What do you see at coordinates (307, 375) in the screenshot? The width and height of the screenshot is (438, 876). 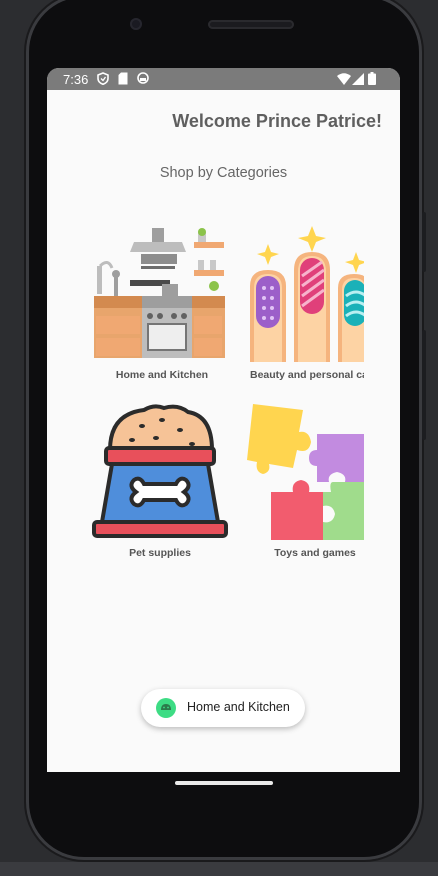 I see `category-label: Beauty and personal care` at bounding box center [307, 375].